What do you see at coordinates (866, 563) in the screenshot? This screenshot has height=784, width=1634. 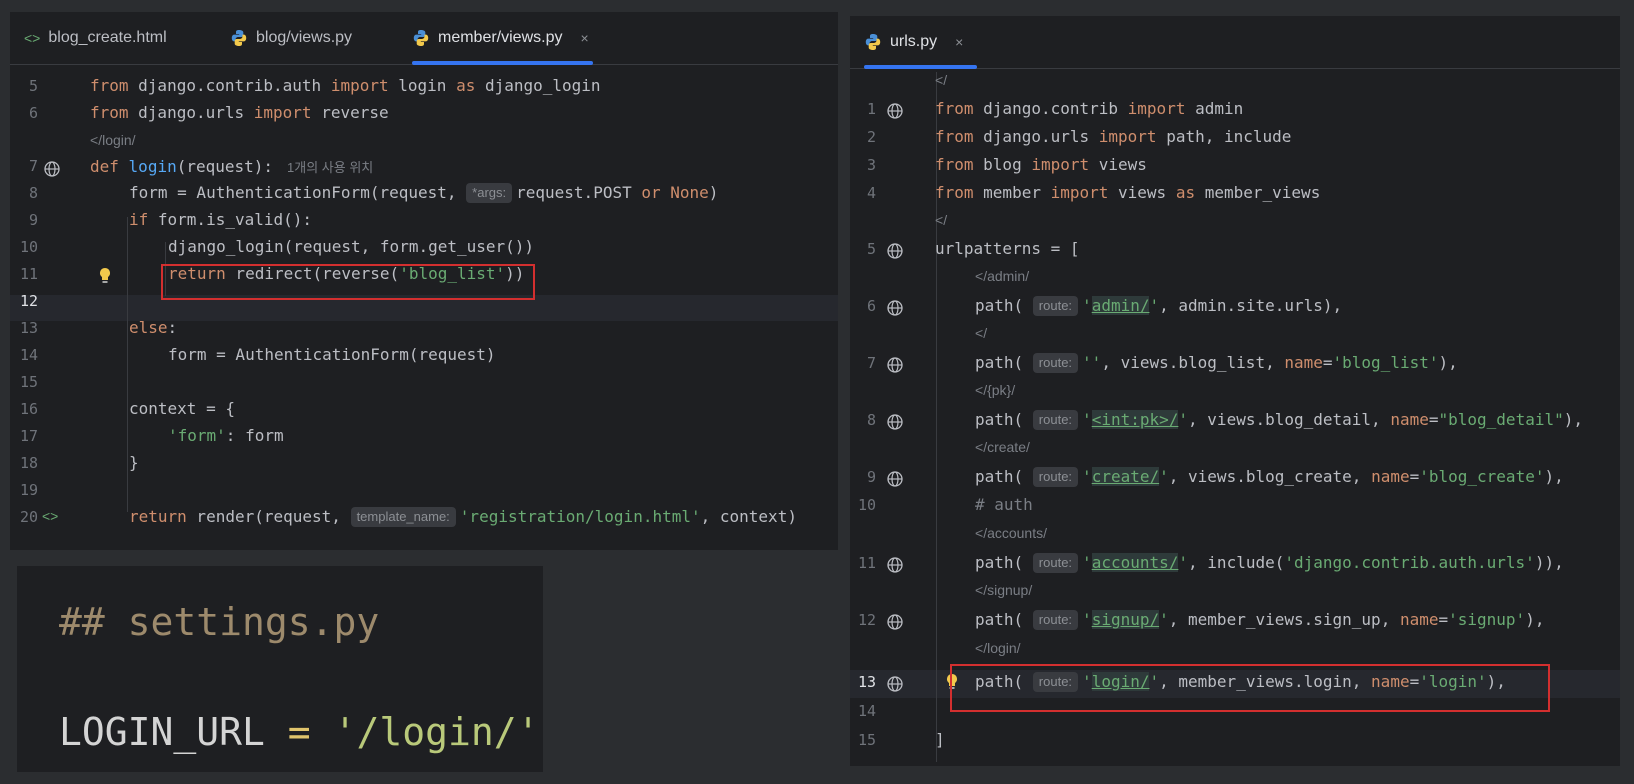 I see `line-number: 11` at bounding box center [866, 563].